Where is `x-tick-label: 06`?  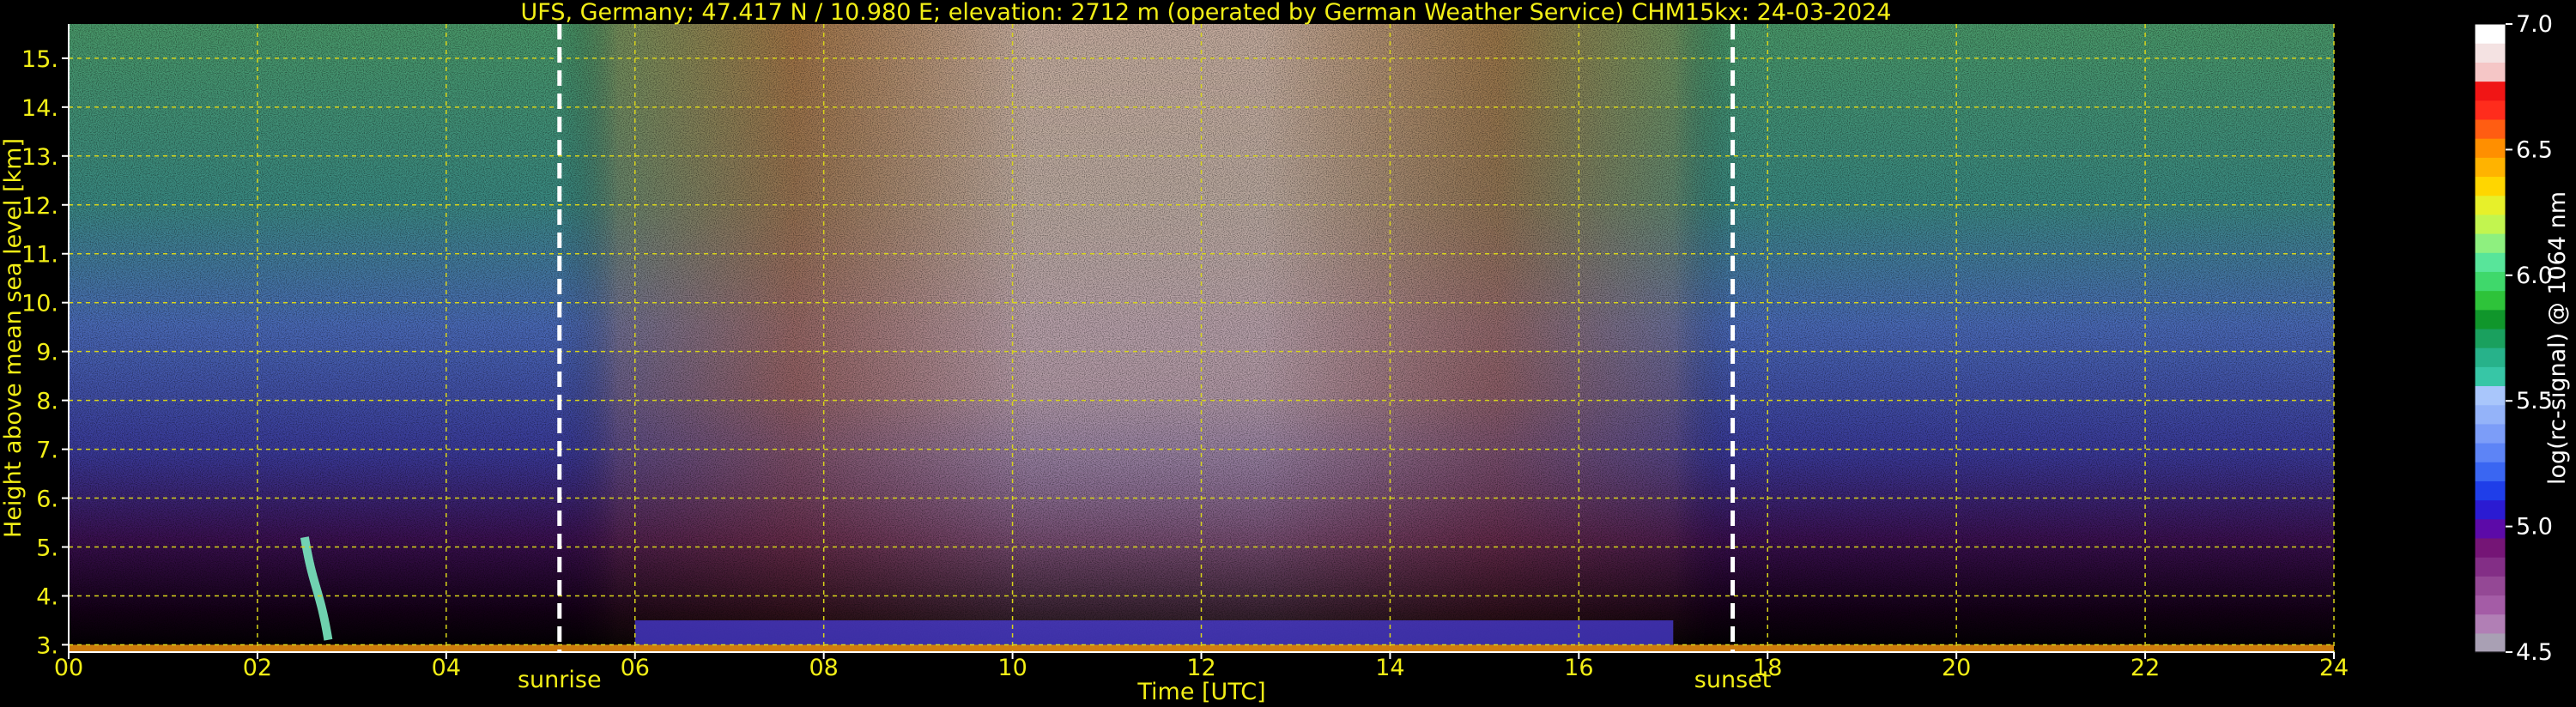 x-tick-label: 06 is located at coordinates (635, 668).